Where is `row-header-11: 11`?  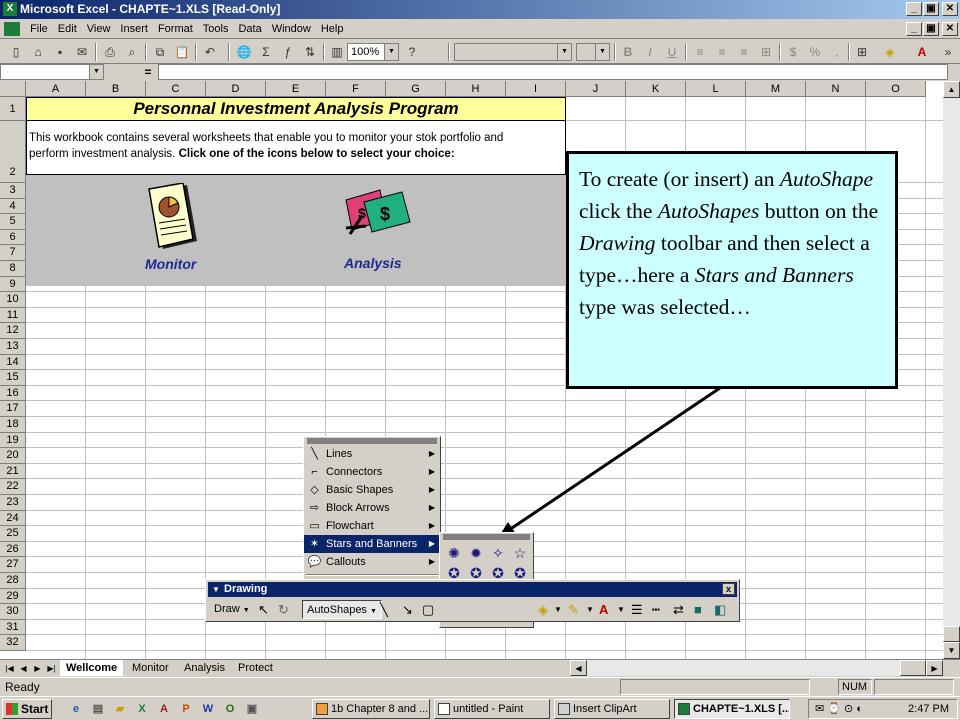
row-header-11: 11 is located at coordinates (13, 315).